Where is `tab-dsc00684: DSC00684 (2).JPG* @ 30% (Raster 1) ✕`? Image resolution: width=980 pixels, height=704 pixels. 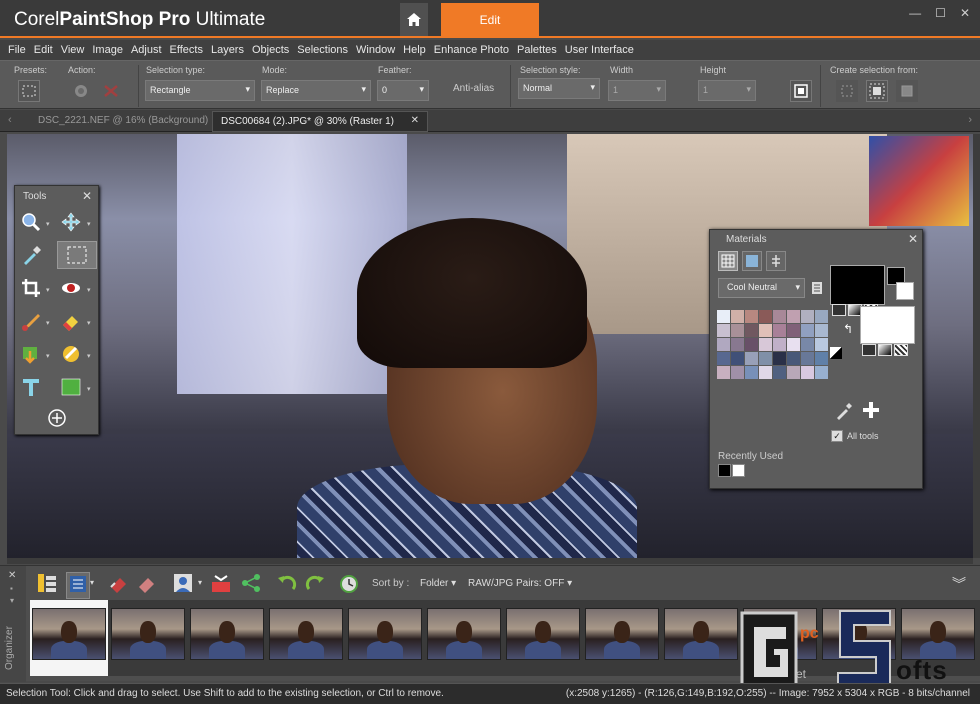
tab-dsc00684: DSC00684 (2).JPG* @ 30% (Raster 1) ✕ is located at coordinates (320, 121).